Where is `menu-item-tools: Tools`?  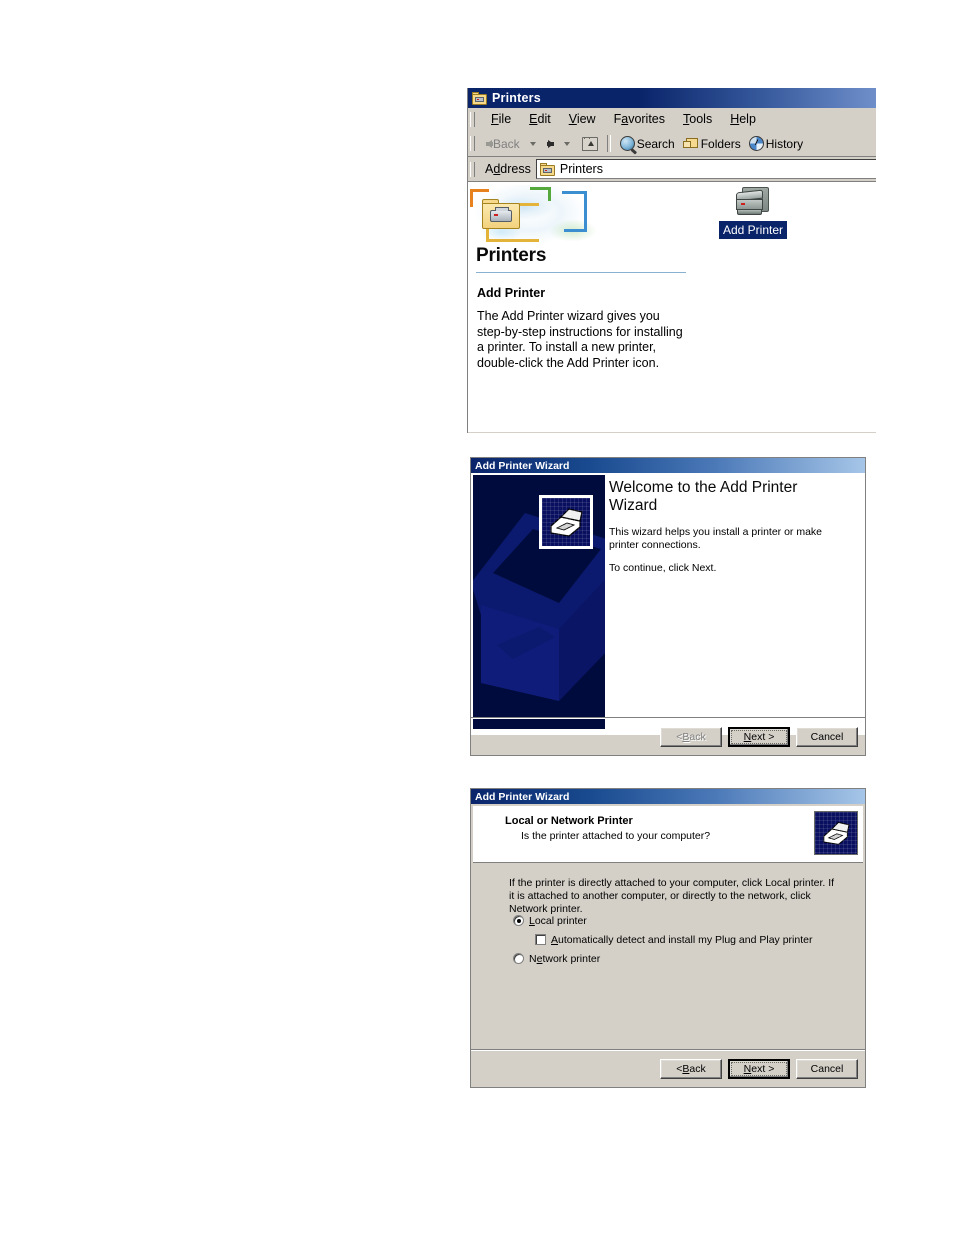
menu-item-tools: Tools is located at coordinates (697, 119).